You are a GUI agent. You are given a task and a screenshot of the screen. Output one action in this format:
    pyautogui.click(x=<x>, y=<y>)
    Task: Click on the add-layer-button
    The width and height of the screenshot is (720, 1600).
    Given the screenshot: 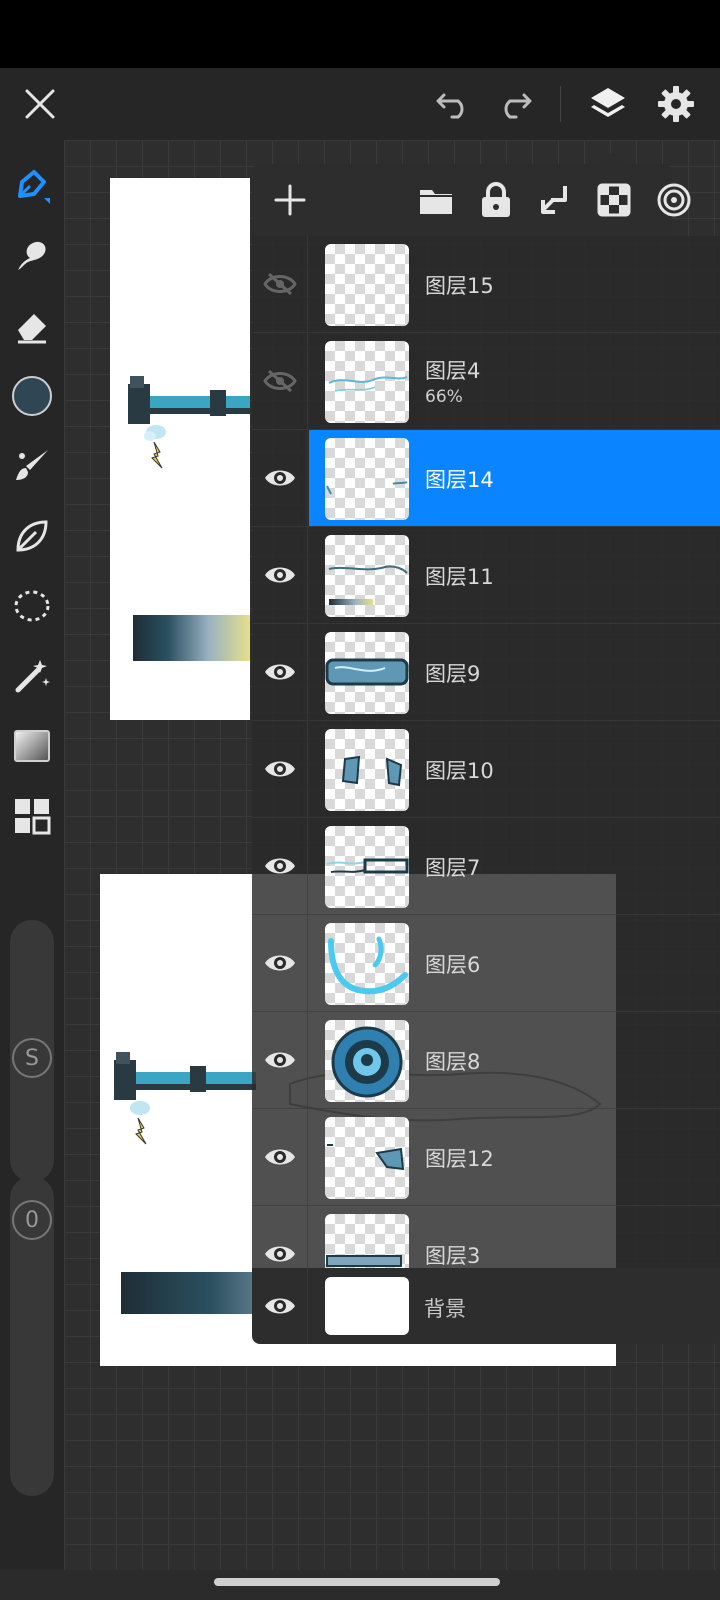 What is the action you would take?
    pyautogui.click(x=290, y=200)
    